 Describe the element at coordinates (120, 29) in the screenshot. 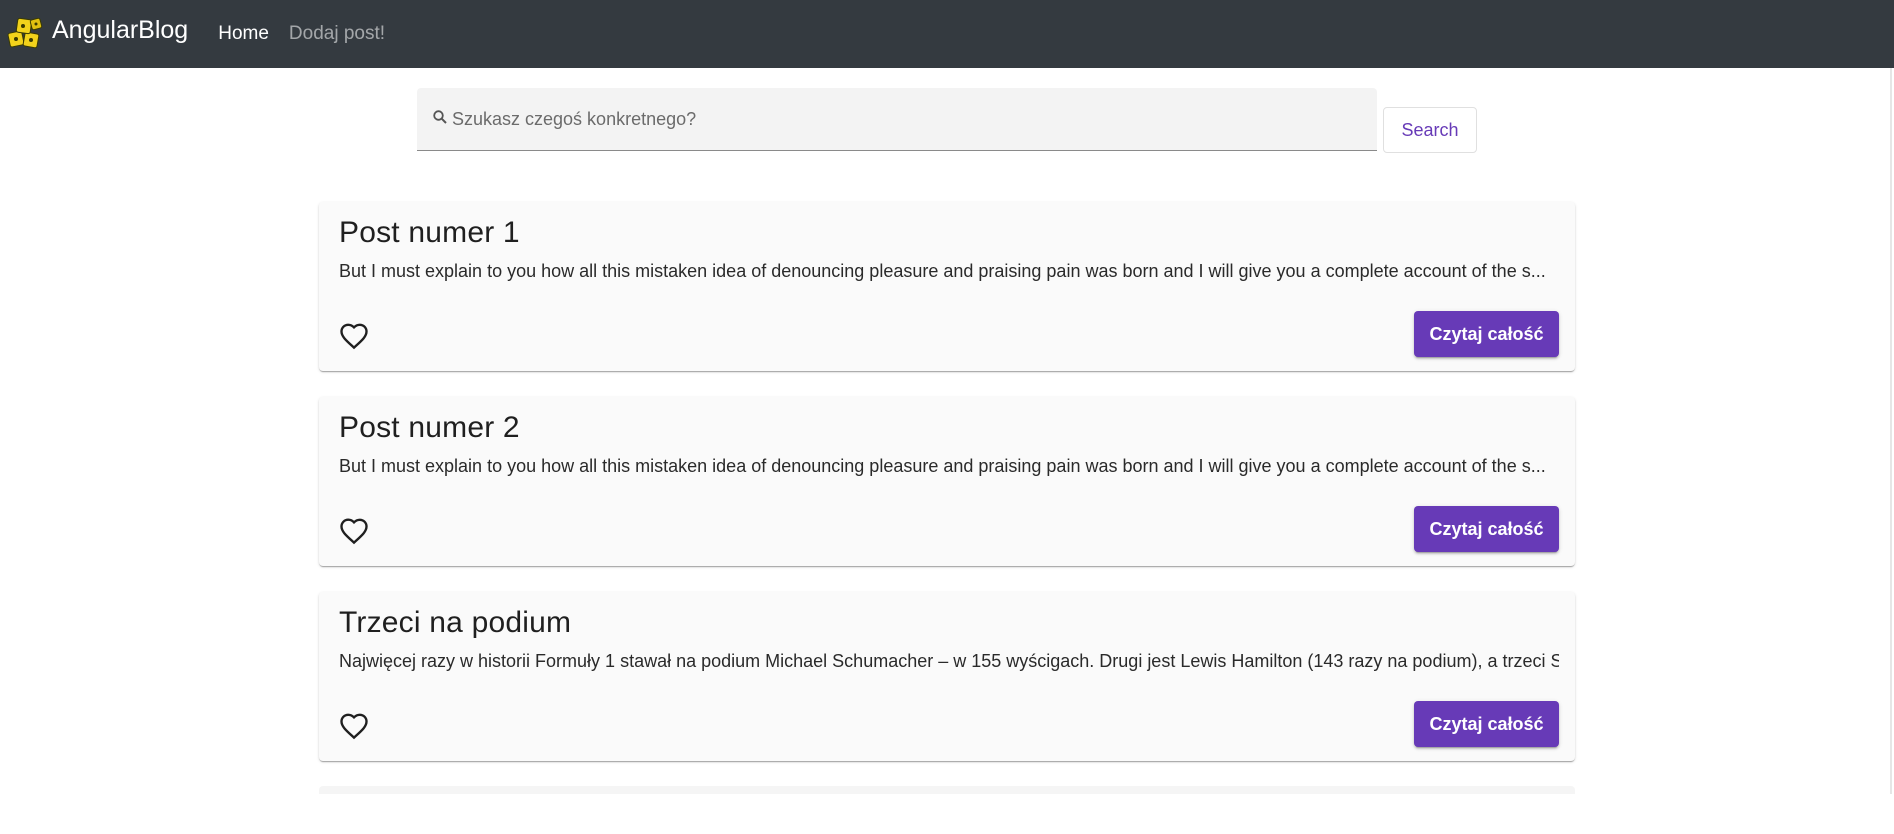

I see `brand-name: AngularBlog` at that location.